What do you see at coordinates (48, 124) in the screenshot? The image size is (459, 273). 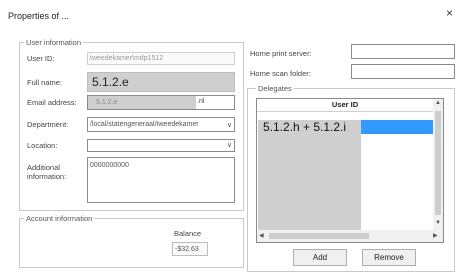 I see `department-label: Department:` at bounding box center [48, 124].